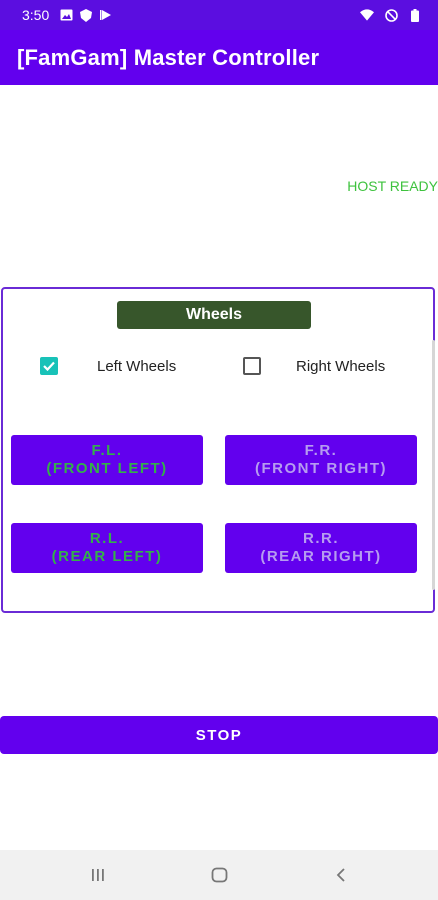 The width and height of the screenshot is (438, 900). I want to click on front-right-button: F.R. (FRONT RIGHT), so click(321, 460).